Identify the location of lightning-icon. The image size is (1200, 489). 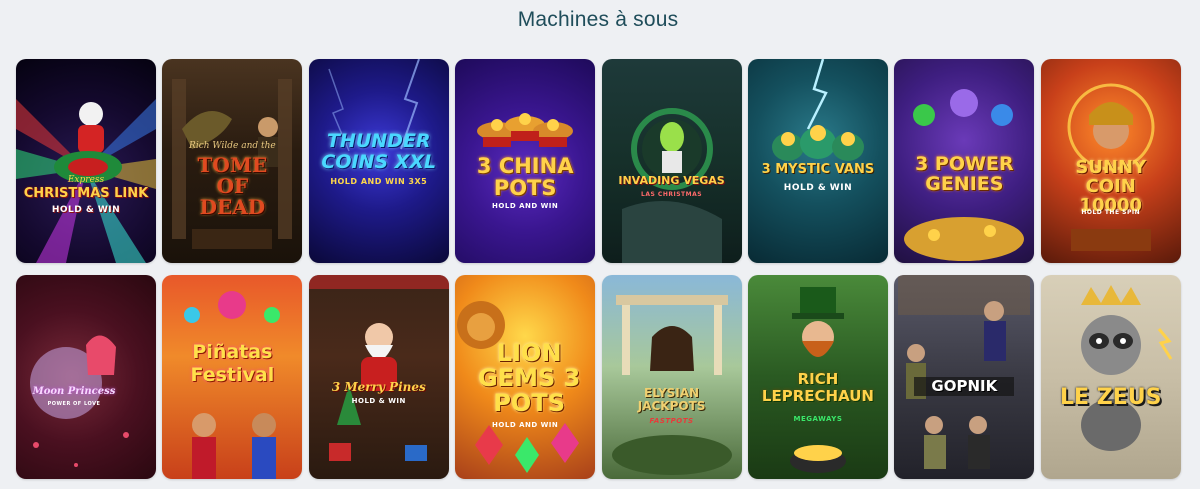
(817, 110).